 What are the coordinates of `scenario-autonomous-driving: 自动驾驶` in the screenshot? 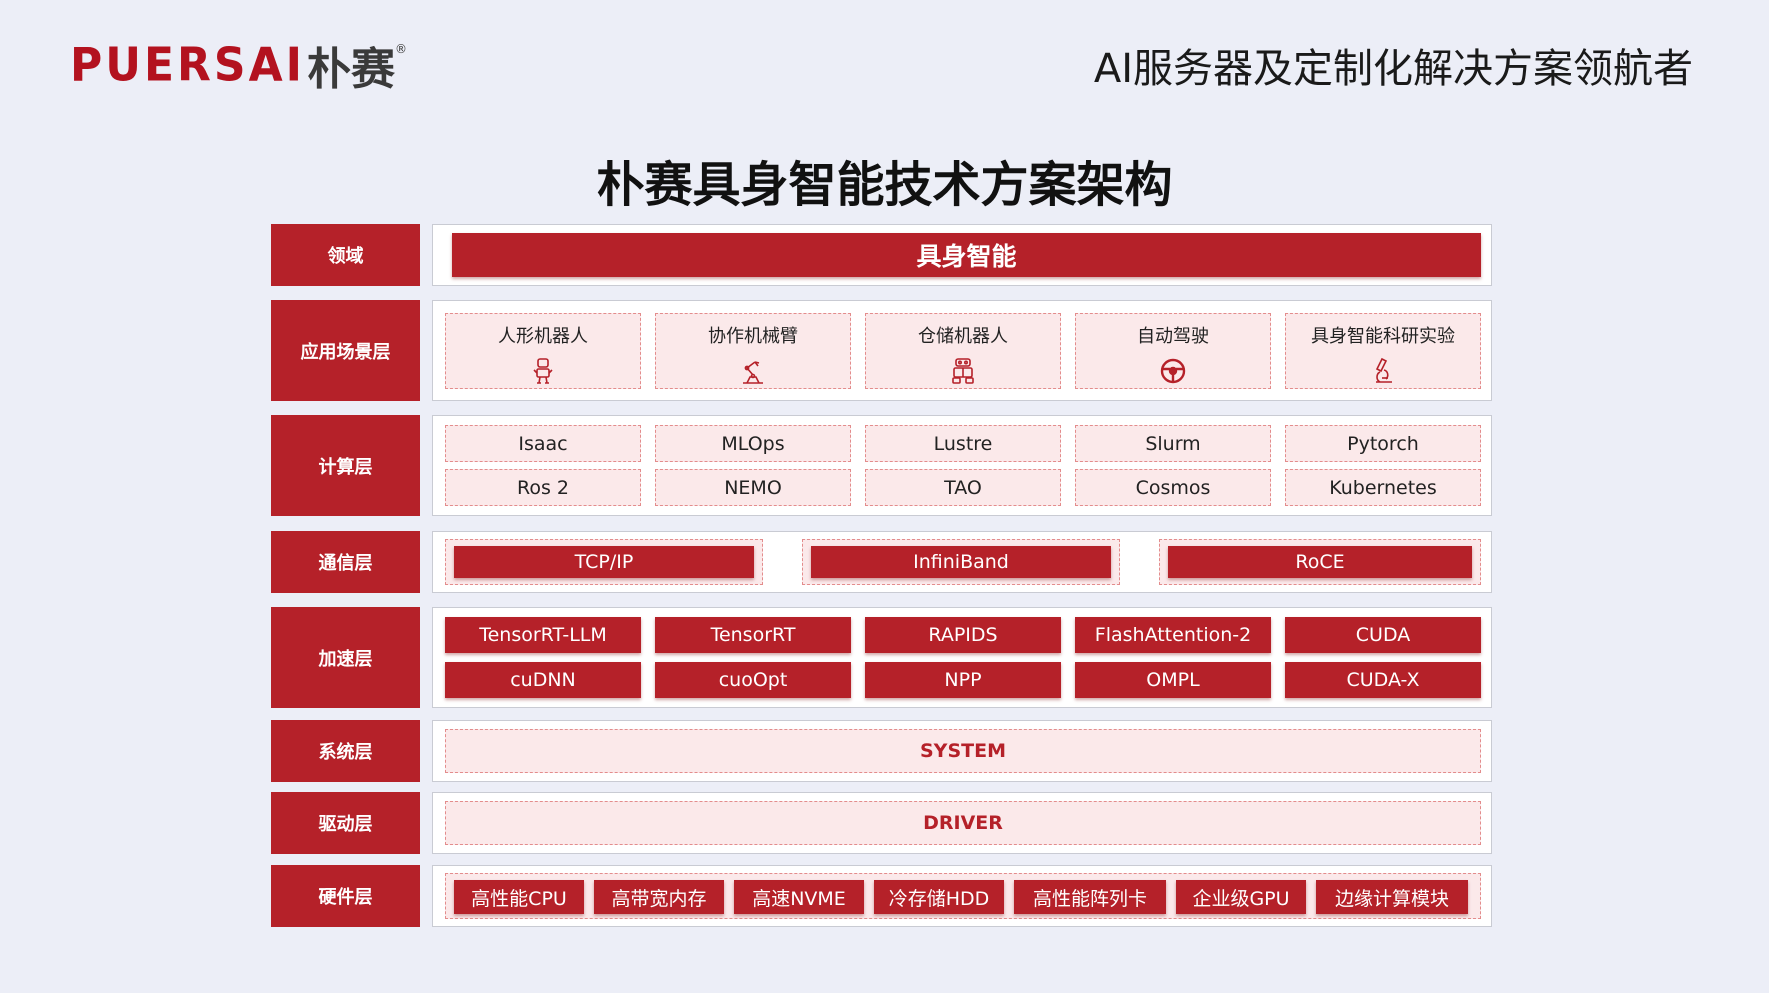 It's located at (1173, 351).